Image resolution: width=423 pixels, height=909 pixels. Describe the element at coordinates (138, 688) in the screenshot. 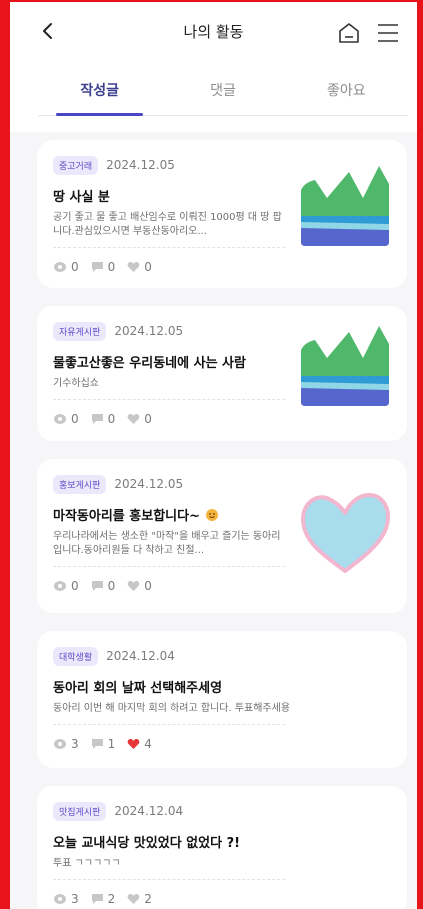

I see `post-title: 동아리 회의 날짜 선택해주세영` at that location.